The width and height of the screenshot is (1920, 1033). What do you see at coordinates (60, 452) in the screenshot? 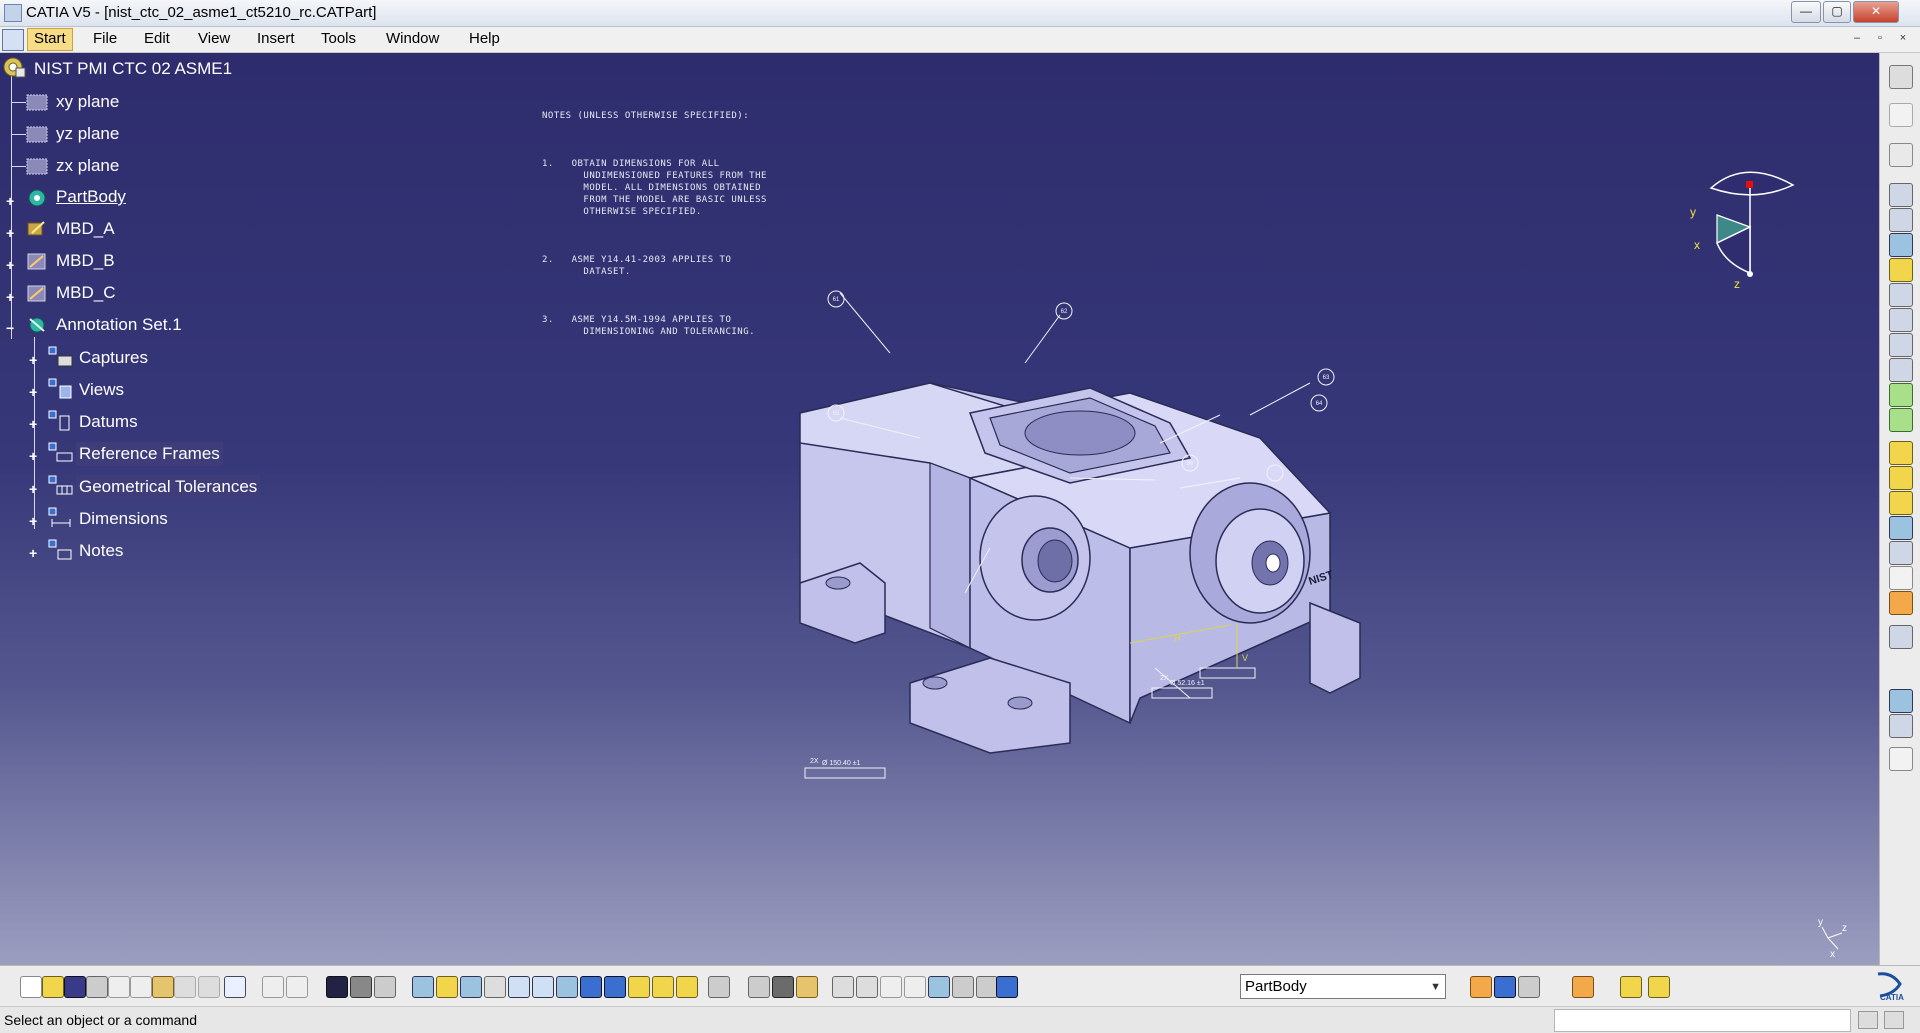
I see `reference-frames-icon` at bounding box center [60, 452].